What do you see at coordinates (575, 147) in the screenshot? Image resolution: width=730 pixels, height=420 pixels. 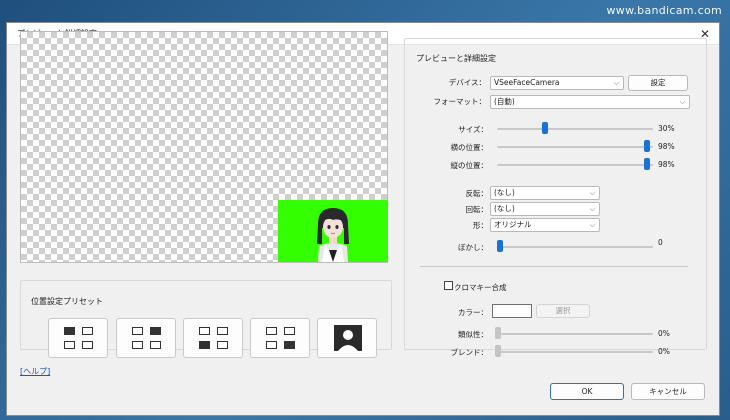 I see `hpos-slider-track` at bounding box center [575, 147].